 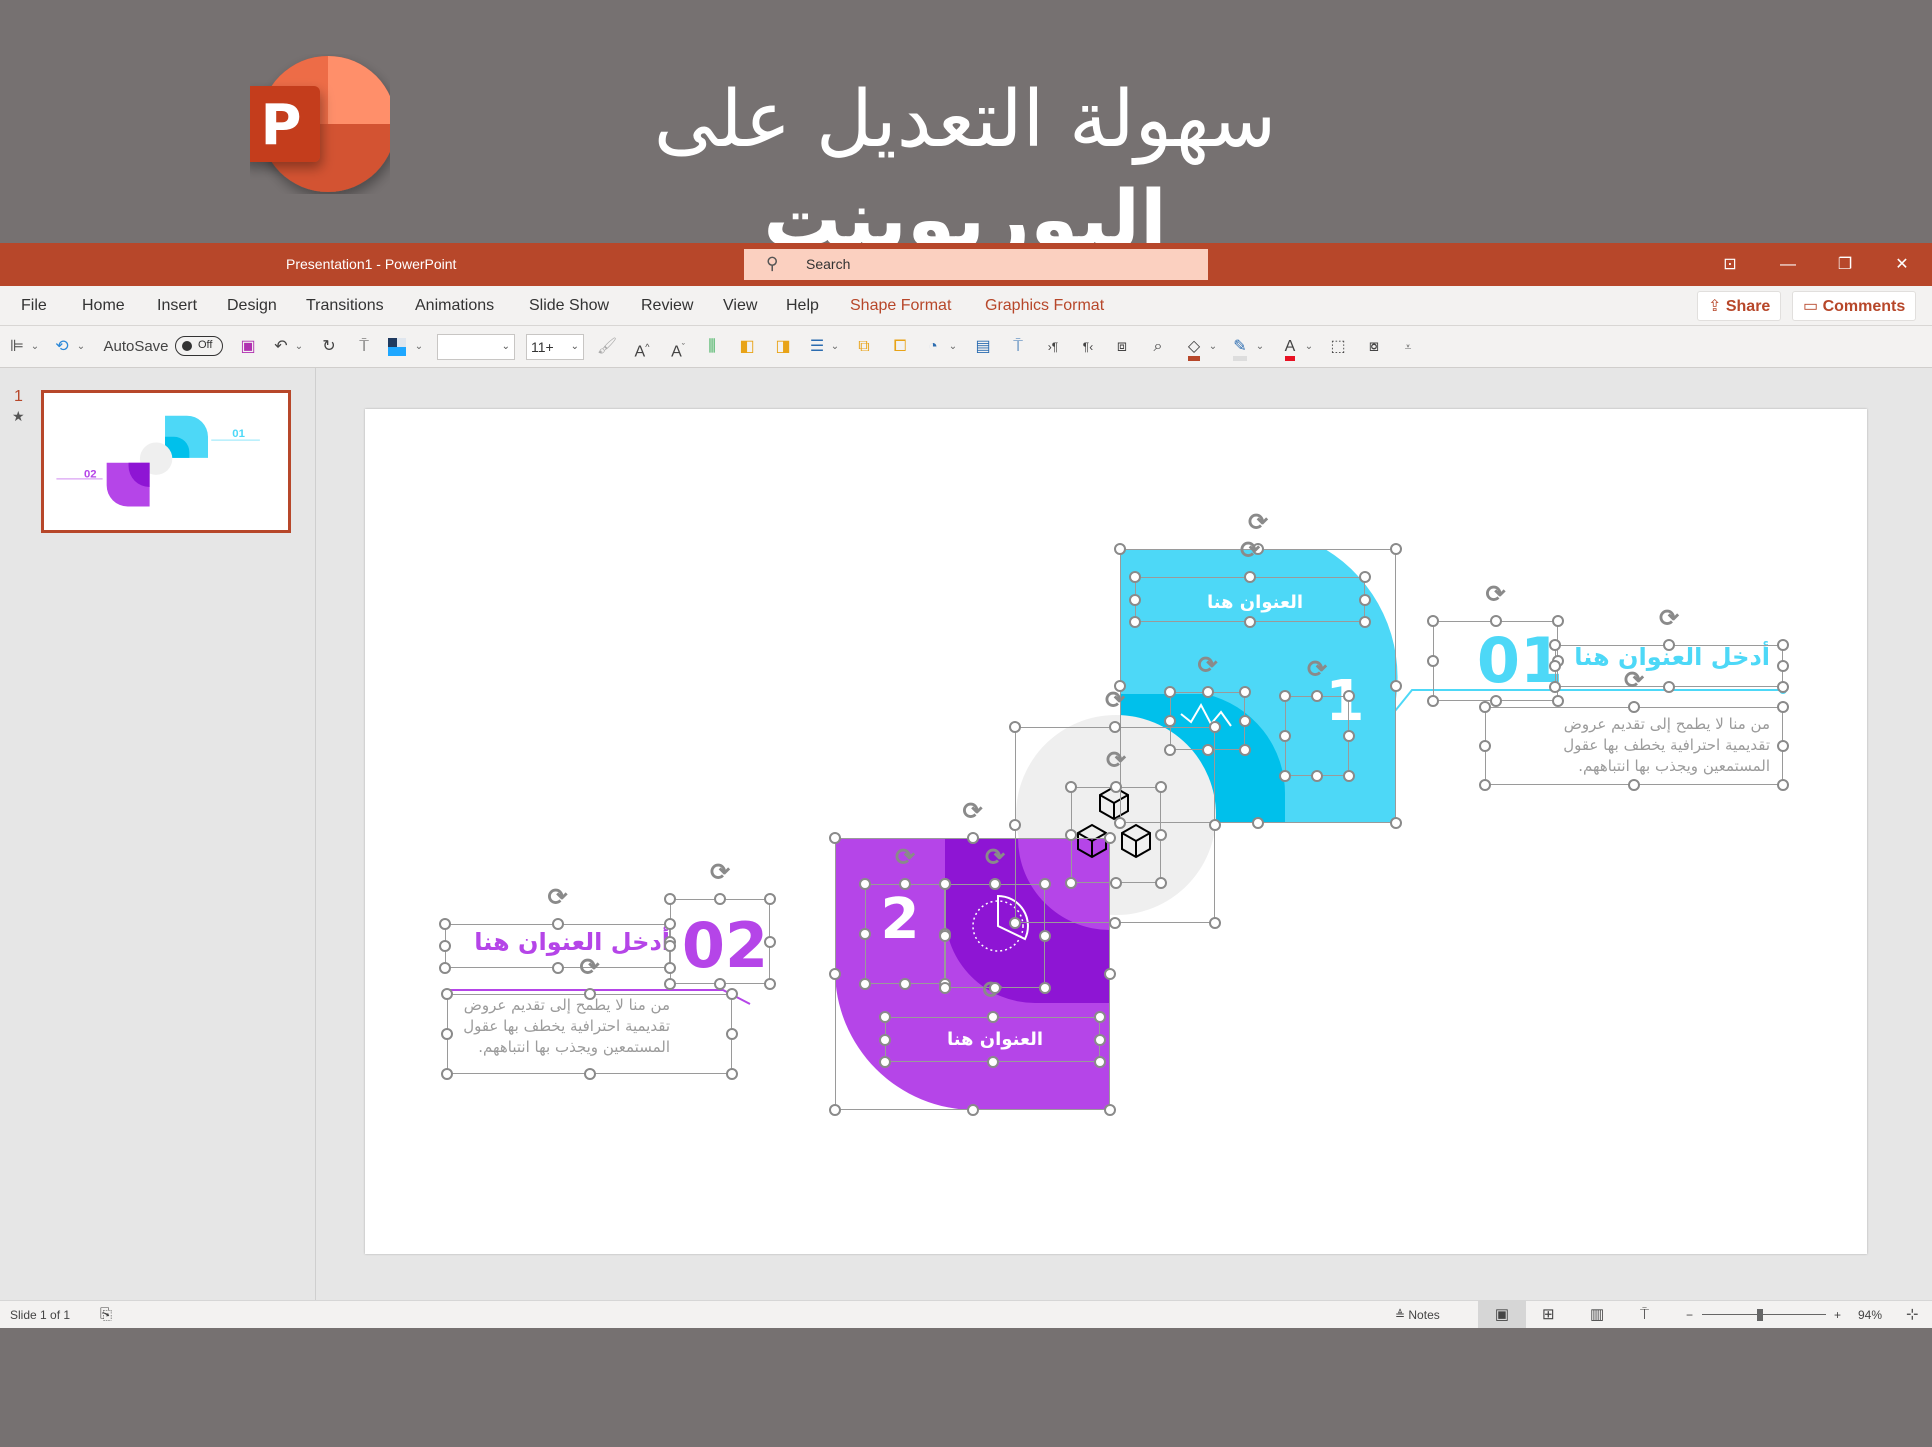 I want to click on zoom-slider, so click(x=1764, y=1315).